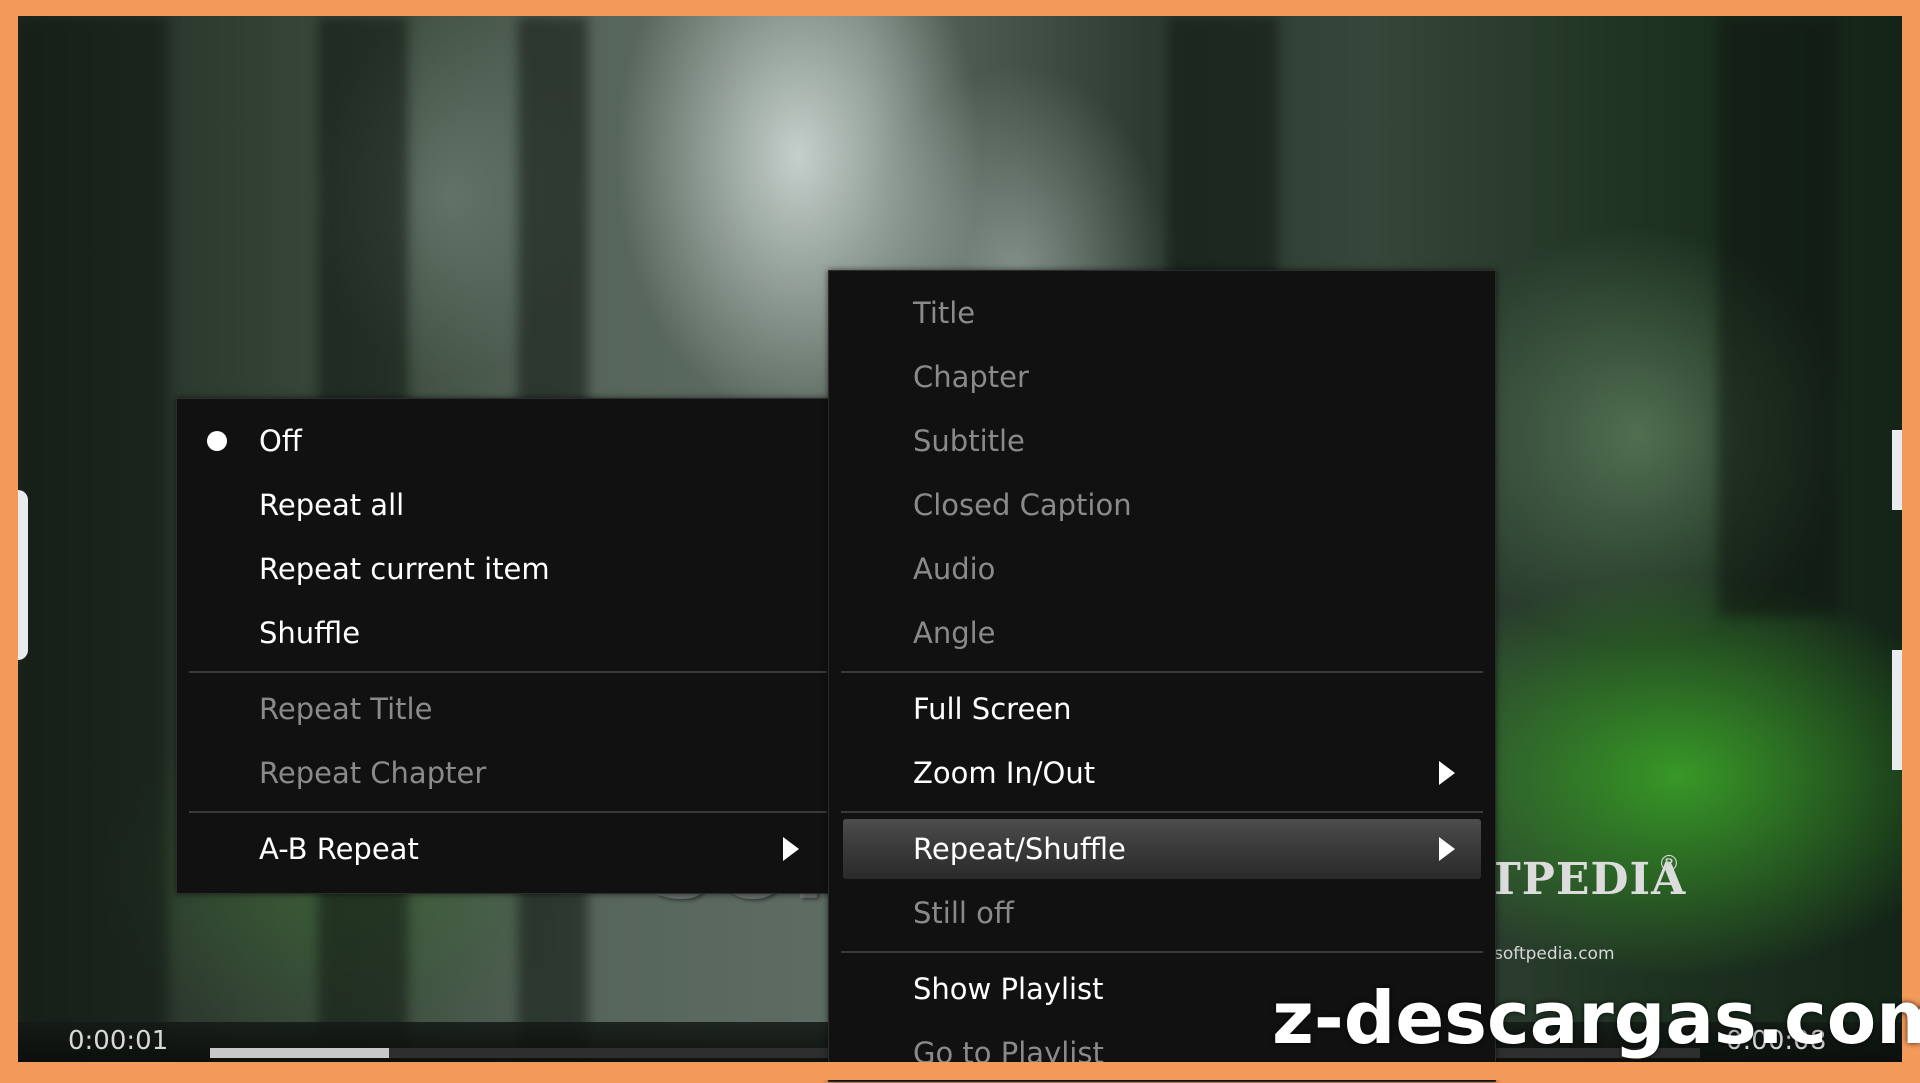 Image resolution: width=1920 pixels, height=1083 pixels. What do you see at coordinates (118, 1041) in the screenshot?
I see `current-time: 0:00:01` at bounding box center [118, 1041].